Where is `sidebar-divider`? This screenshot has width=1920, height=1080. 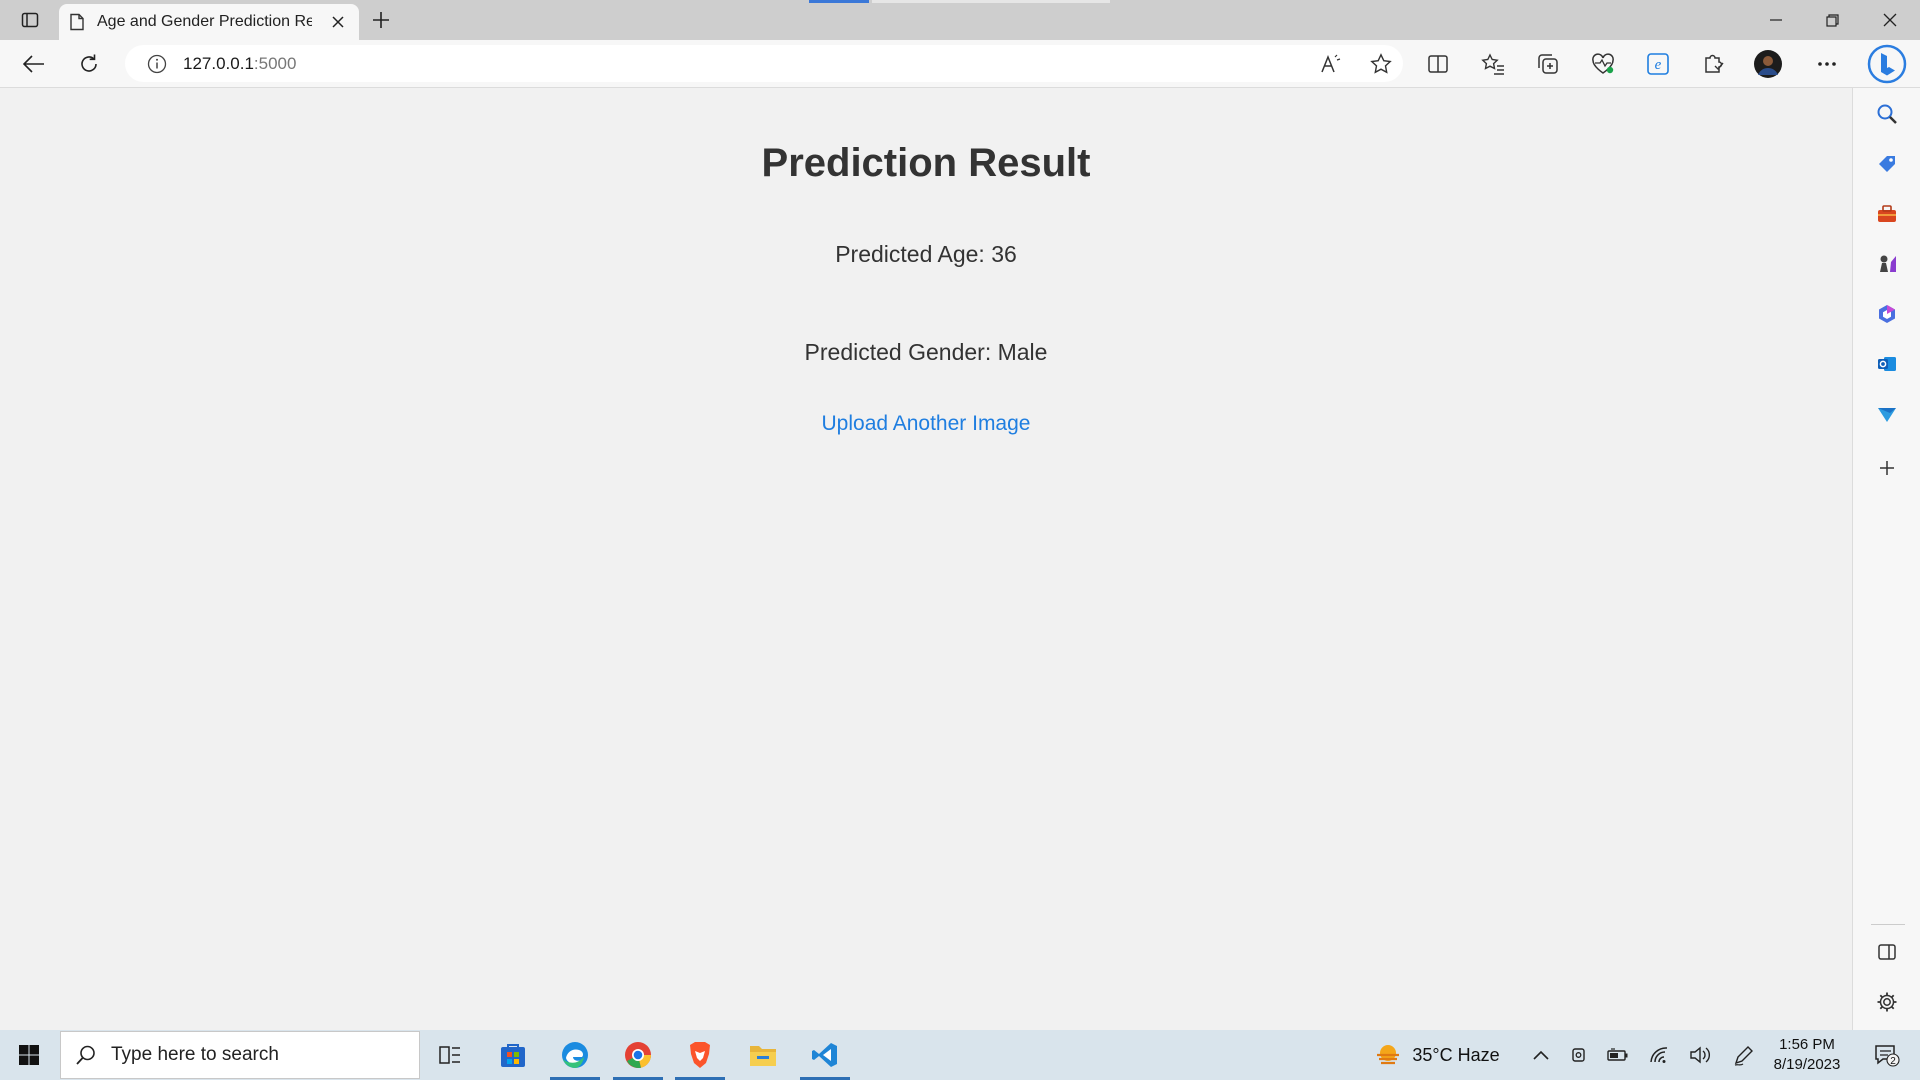
sidebar-divider is located at coordinates (1888, 924).